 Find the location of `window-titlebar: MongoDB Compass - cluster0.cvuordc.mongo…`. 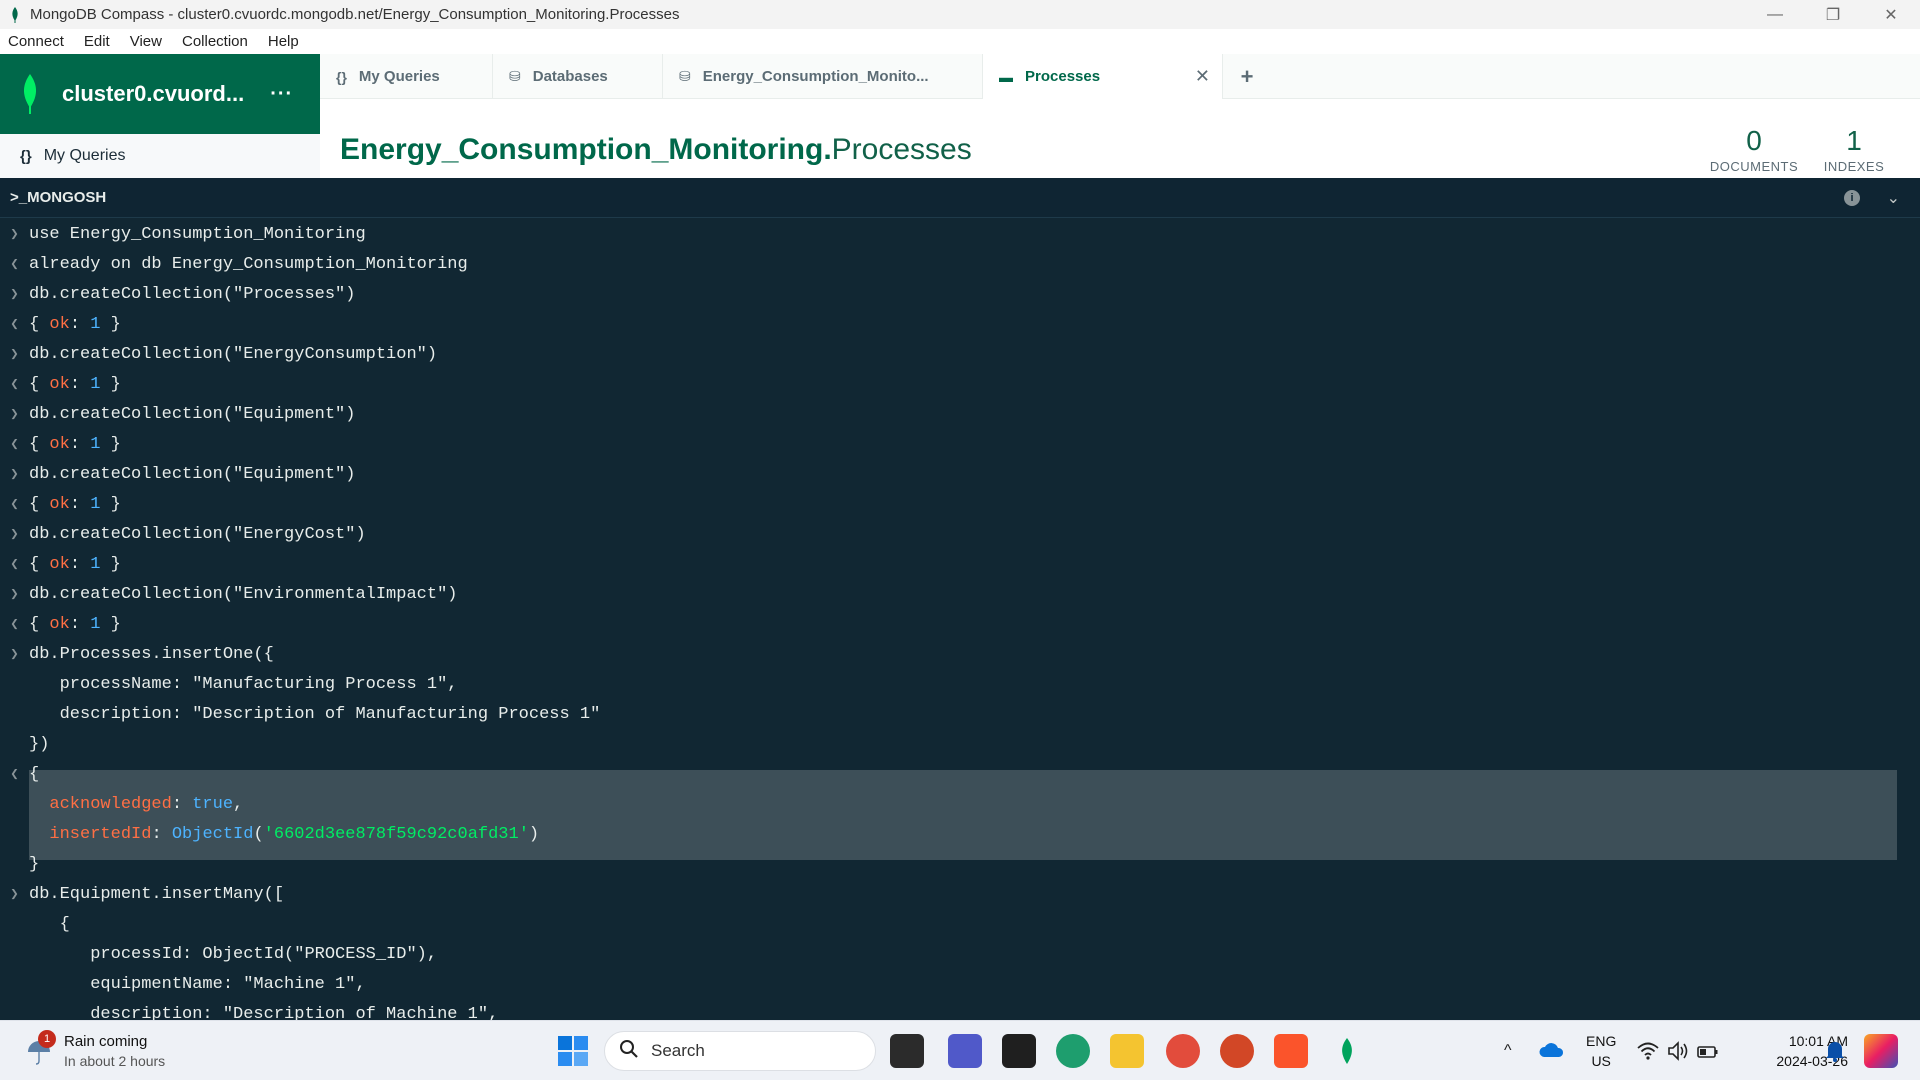

window-titlebar: MongoDB Compass - cluster0.cvuordc.mongo… is located at coordinates (960, 14).